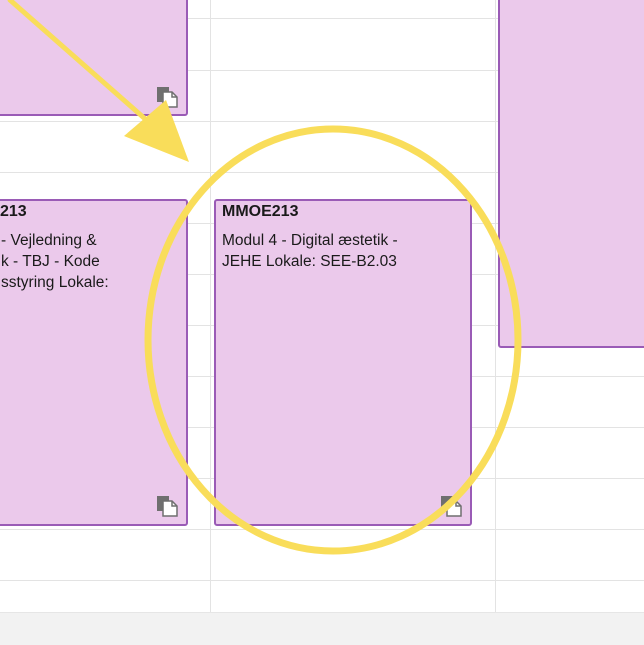 This screenshot has height=645, width=644. What do you see at coordinates (13, 211) in the screenshot?
I see `event-course-code: 213` at bounding box center [13, 211].